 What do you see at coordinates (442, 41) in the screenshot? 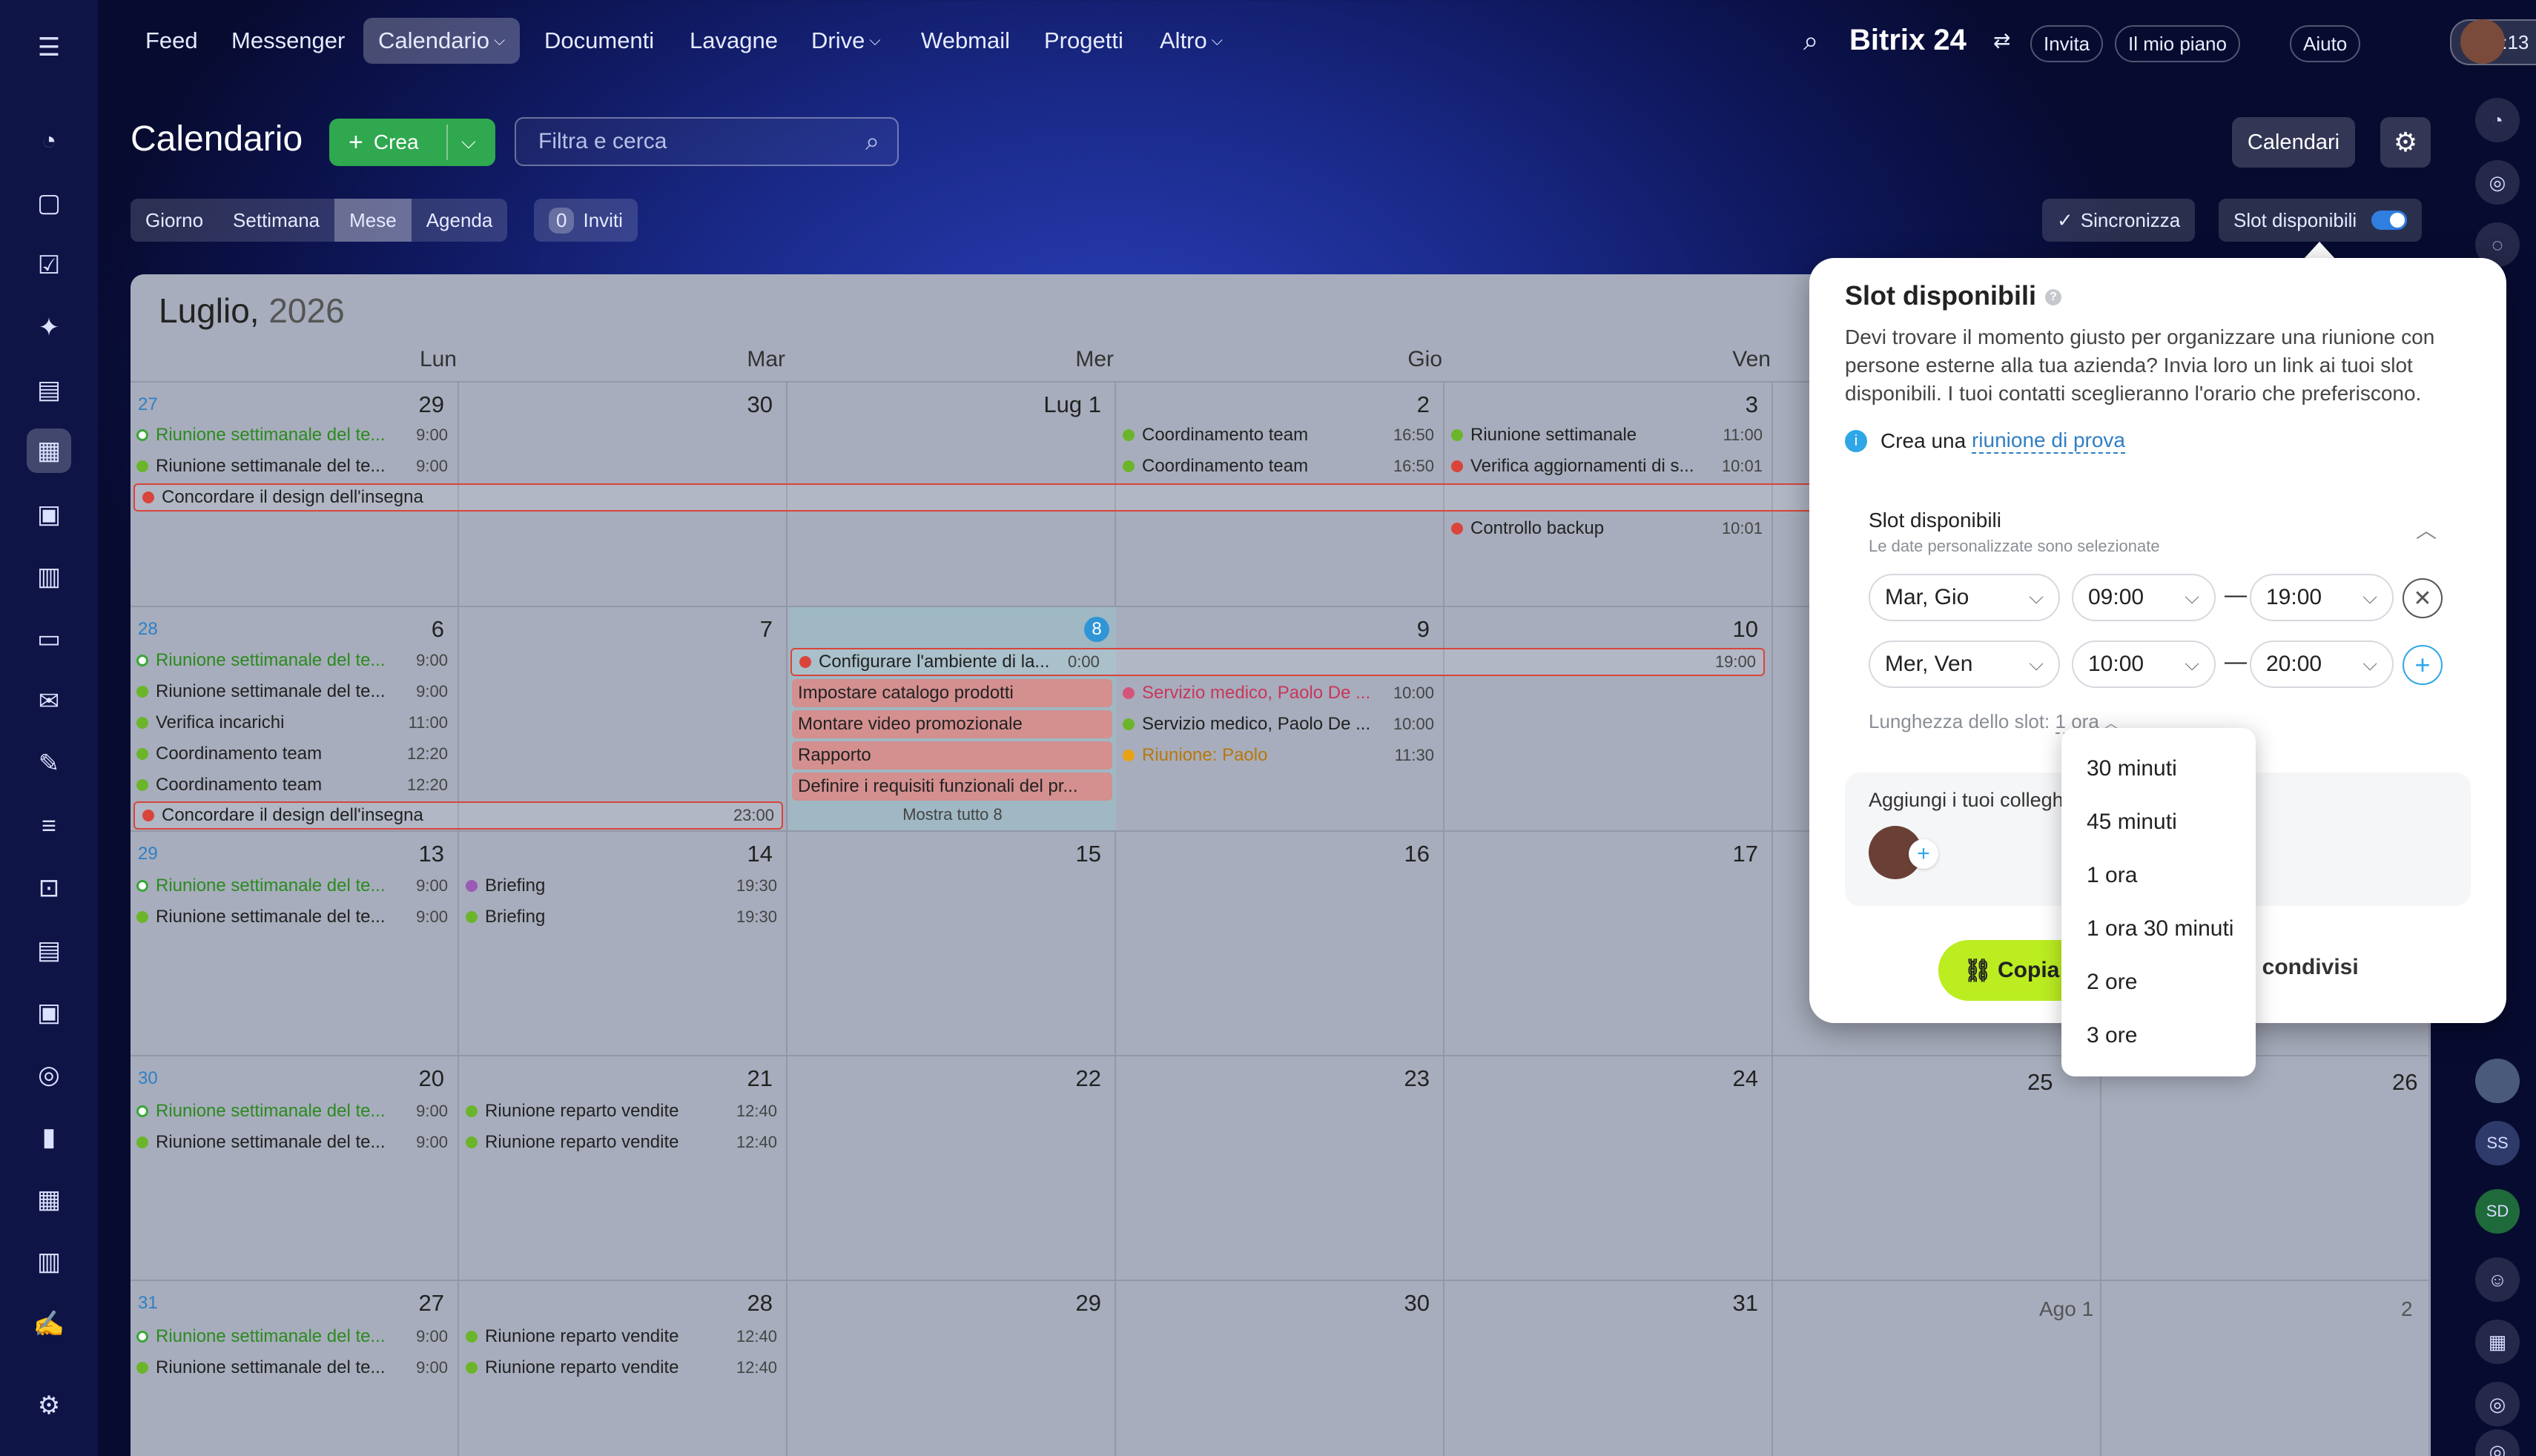
I see `nav-calendario: Calendario ⌵` at bounding box center [442, 41].